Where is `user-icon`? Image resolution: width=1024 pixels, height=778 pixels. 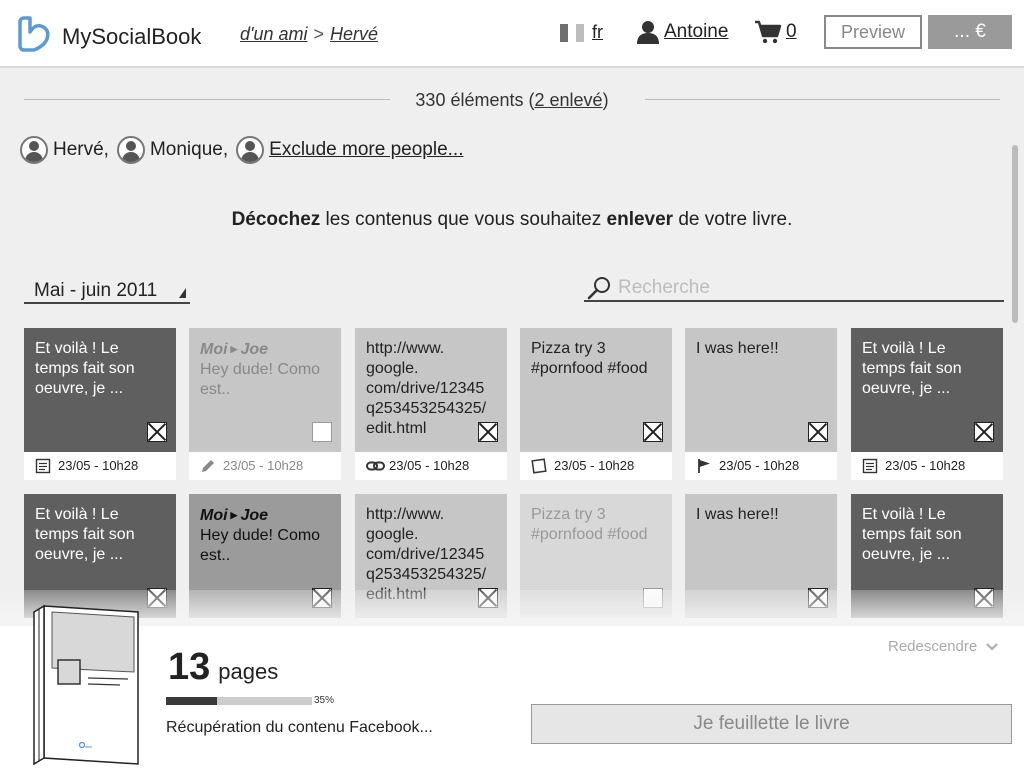
user-icon is located at coordinates (648, 32).